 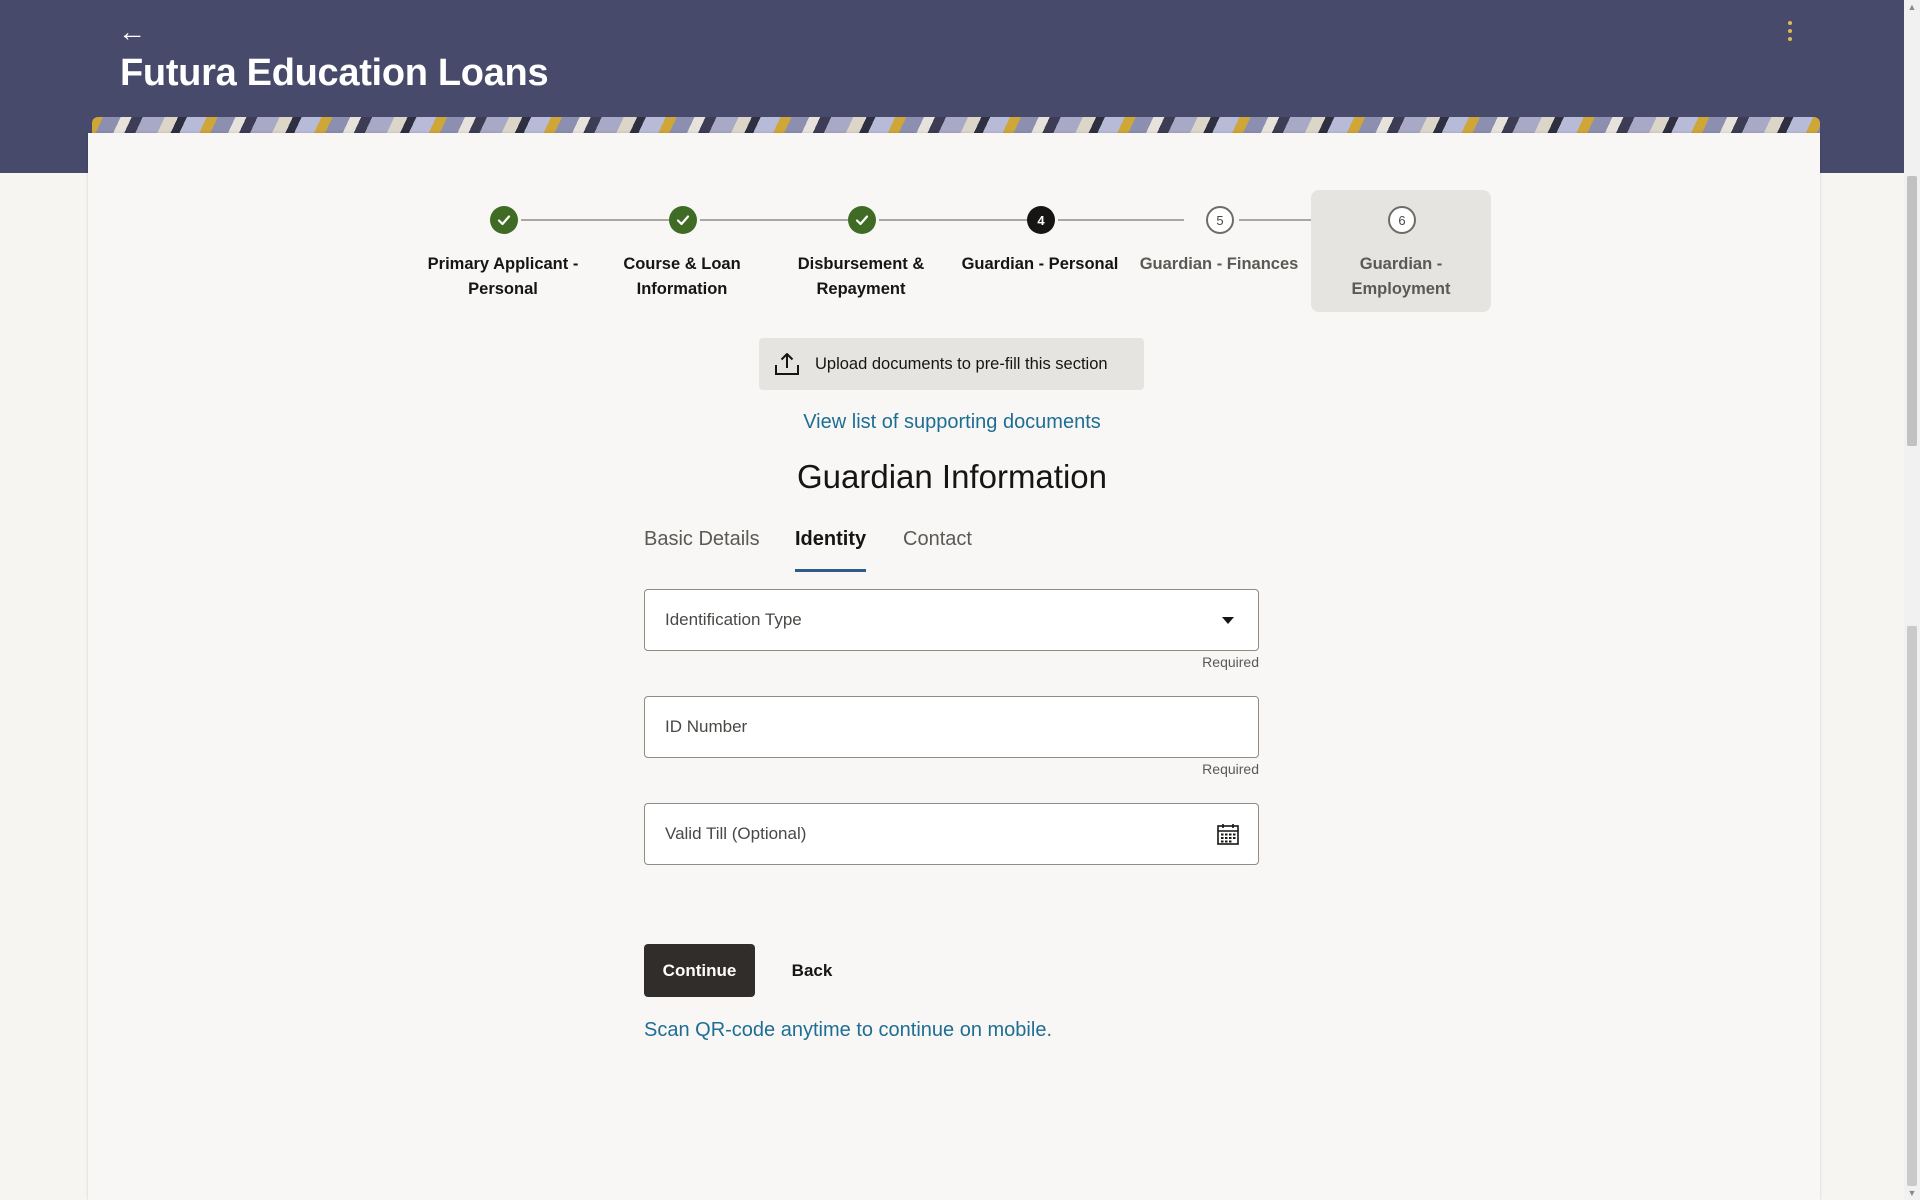 What do you see at coordinates (1228, 620) in the screenshot?
I see `chevron-down-icon` at bounding box center [1228, 620].